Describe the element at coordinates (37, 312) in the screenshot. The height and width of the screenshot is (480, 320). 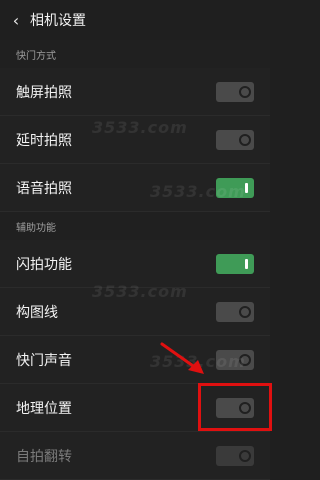
I see `setting-label: 构图线` at that location.